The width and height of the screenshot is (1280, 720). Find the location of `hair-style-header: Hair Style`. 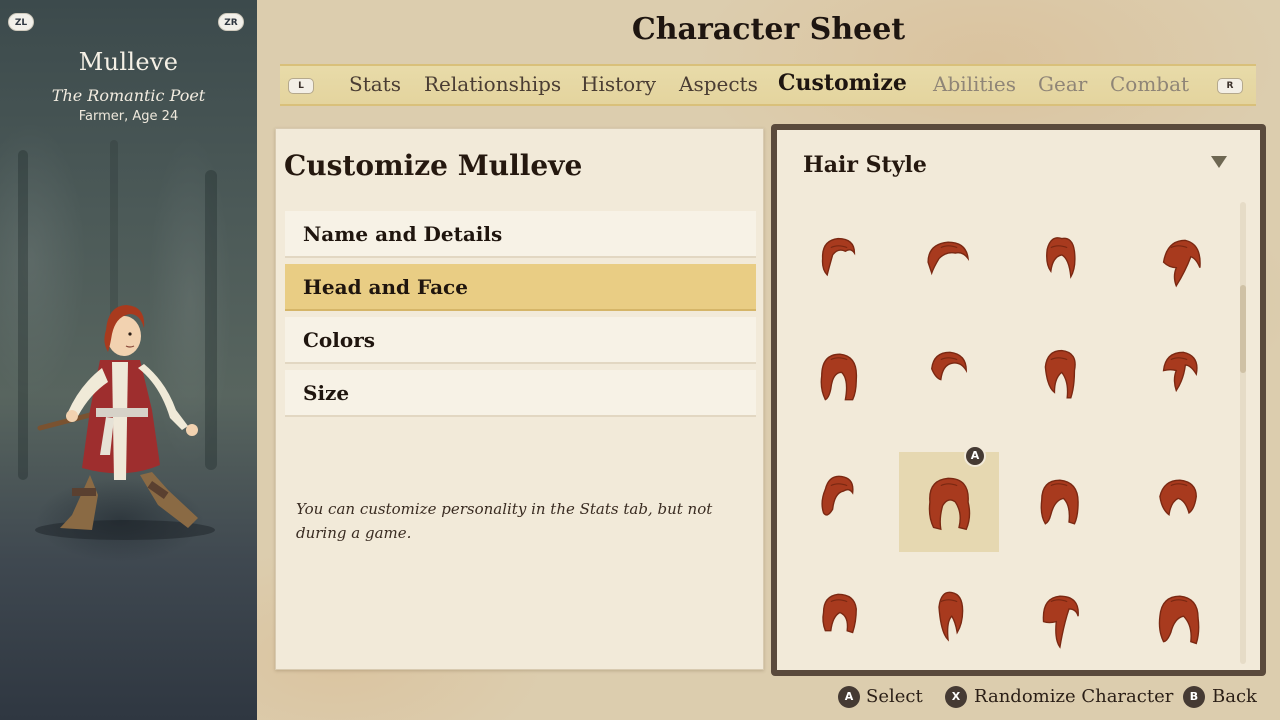

hair-style-header: Hair Style is located at coordinates (865, 165).